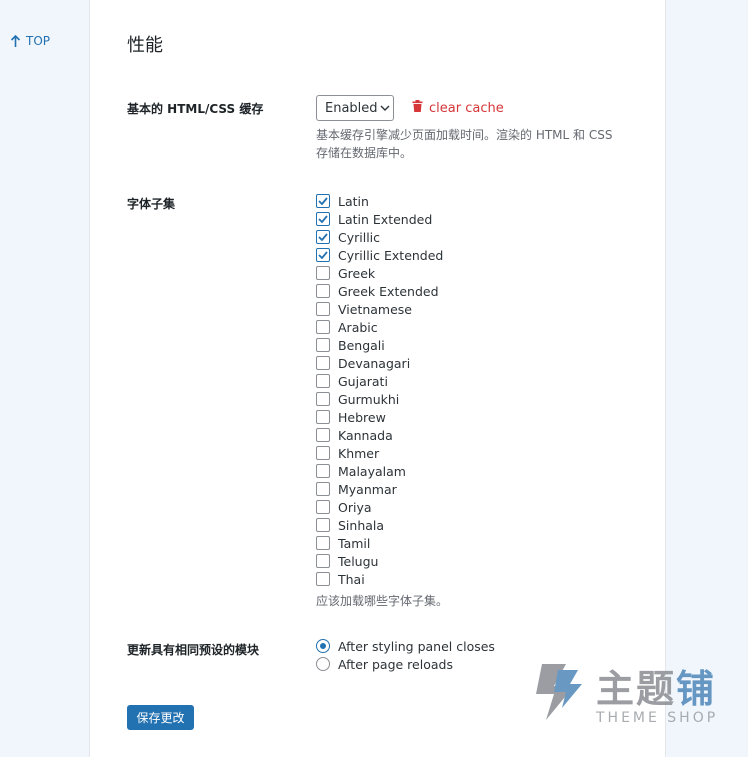  I want to click on cache-select-value: Enabled, so click(351, 108).